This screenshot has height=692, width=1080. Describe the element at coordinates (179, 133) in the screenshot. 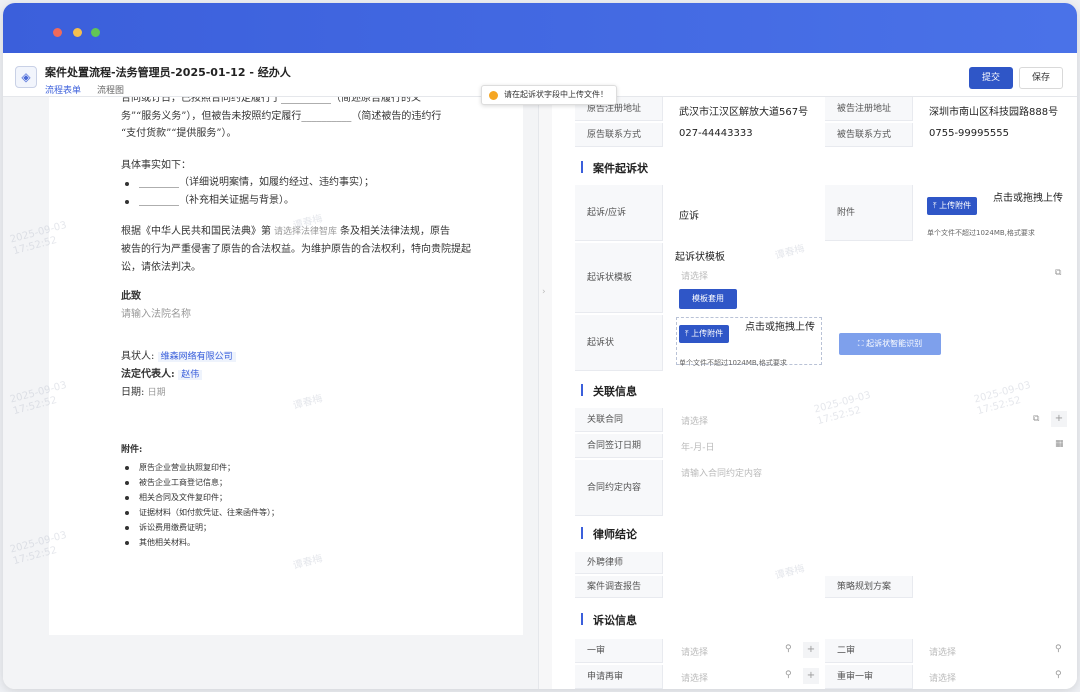

I see `doc-line: “支付货款”“提供服务”）。` at that location.